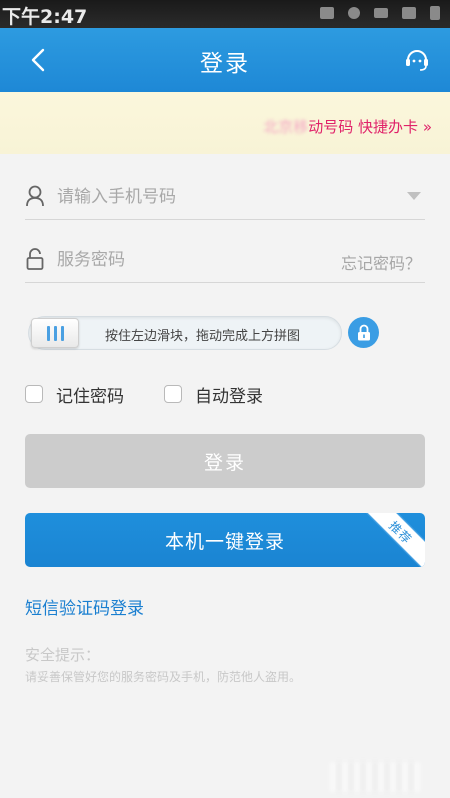 The image size is (450, 798). What do you see at coordinates (409, 13) in the screenshot?
I see `signal-icon` at bounding box center [409, 13].